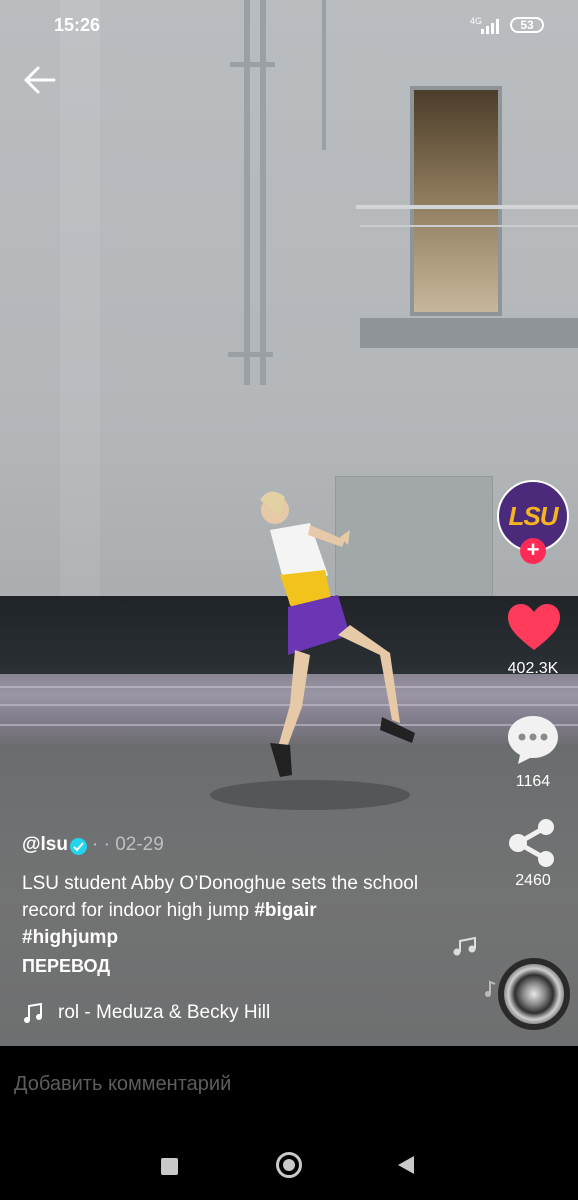  What do you see at coordinates (534, 627) in the screenshot?
I see `like-heart-icon` at bounding box center [534, 627].